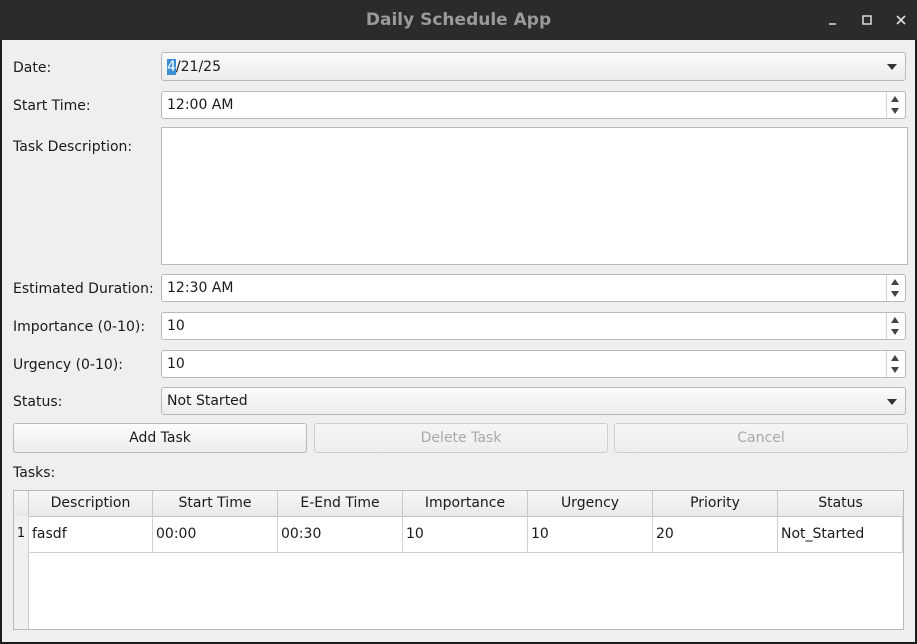  Describe the element at coordinates (840, 534) in the screenshot. I see `table-cell-status: Not_Started` at that location.